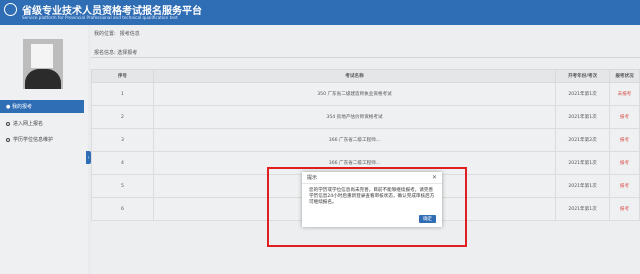 The height and width of the screenshot is (274, 640). Describe the element at coordinates (434, 177) in the screenshot. I see `close-icon: ✕` at that location.